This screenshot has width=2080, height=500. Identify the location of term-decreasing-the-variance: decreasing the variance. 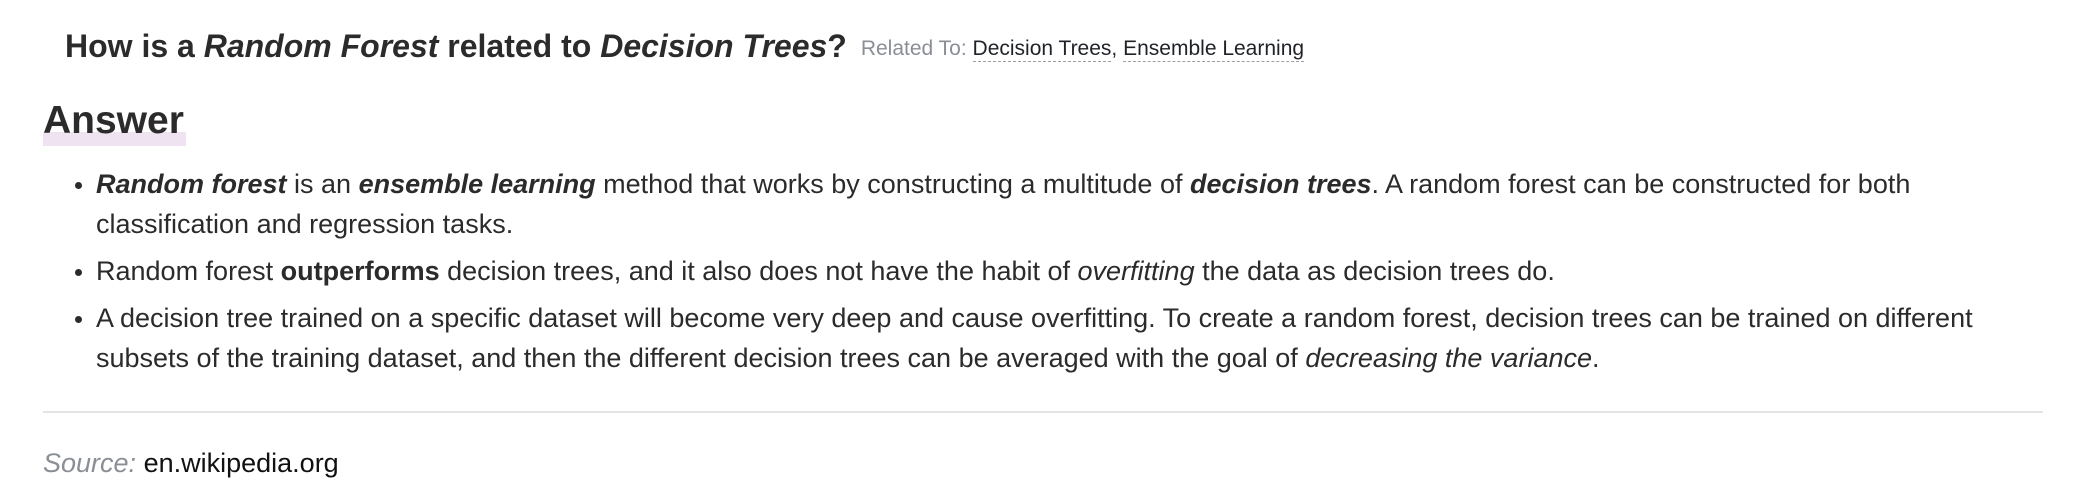
(1448, 358).